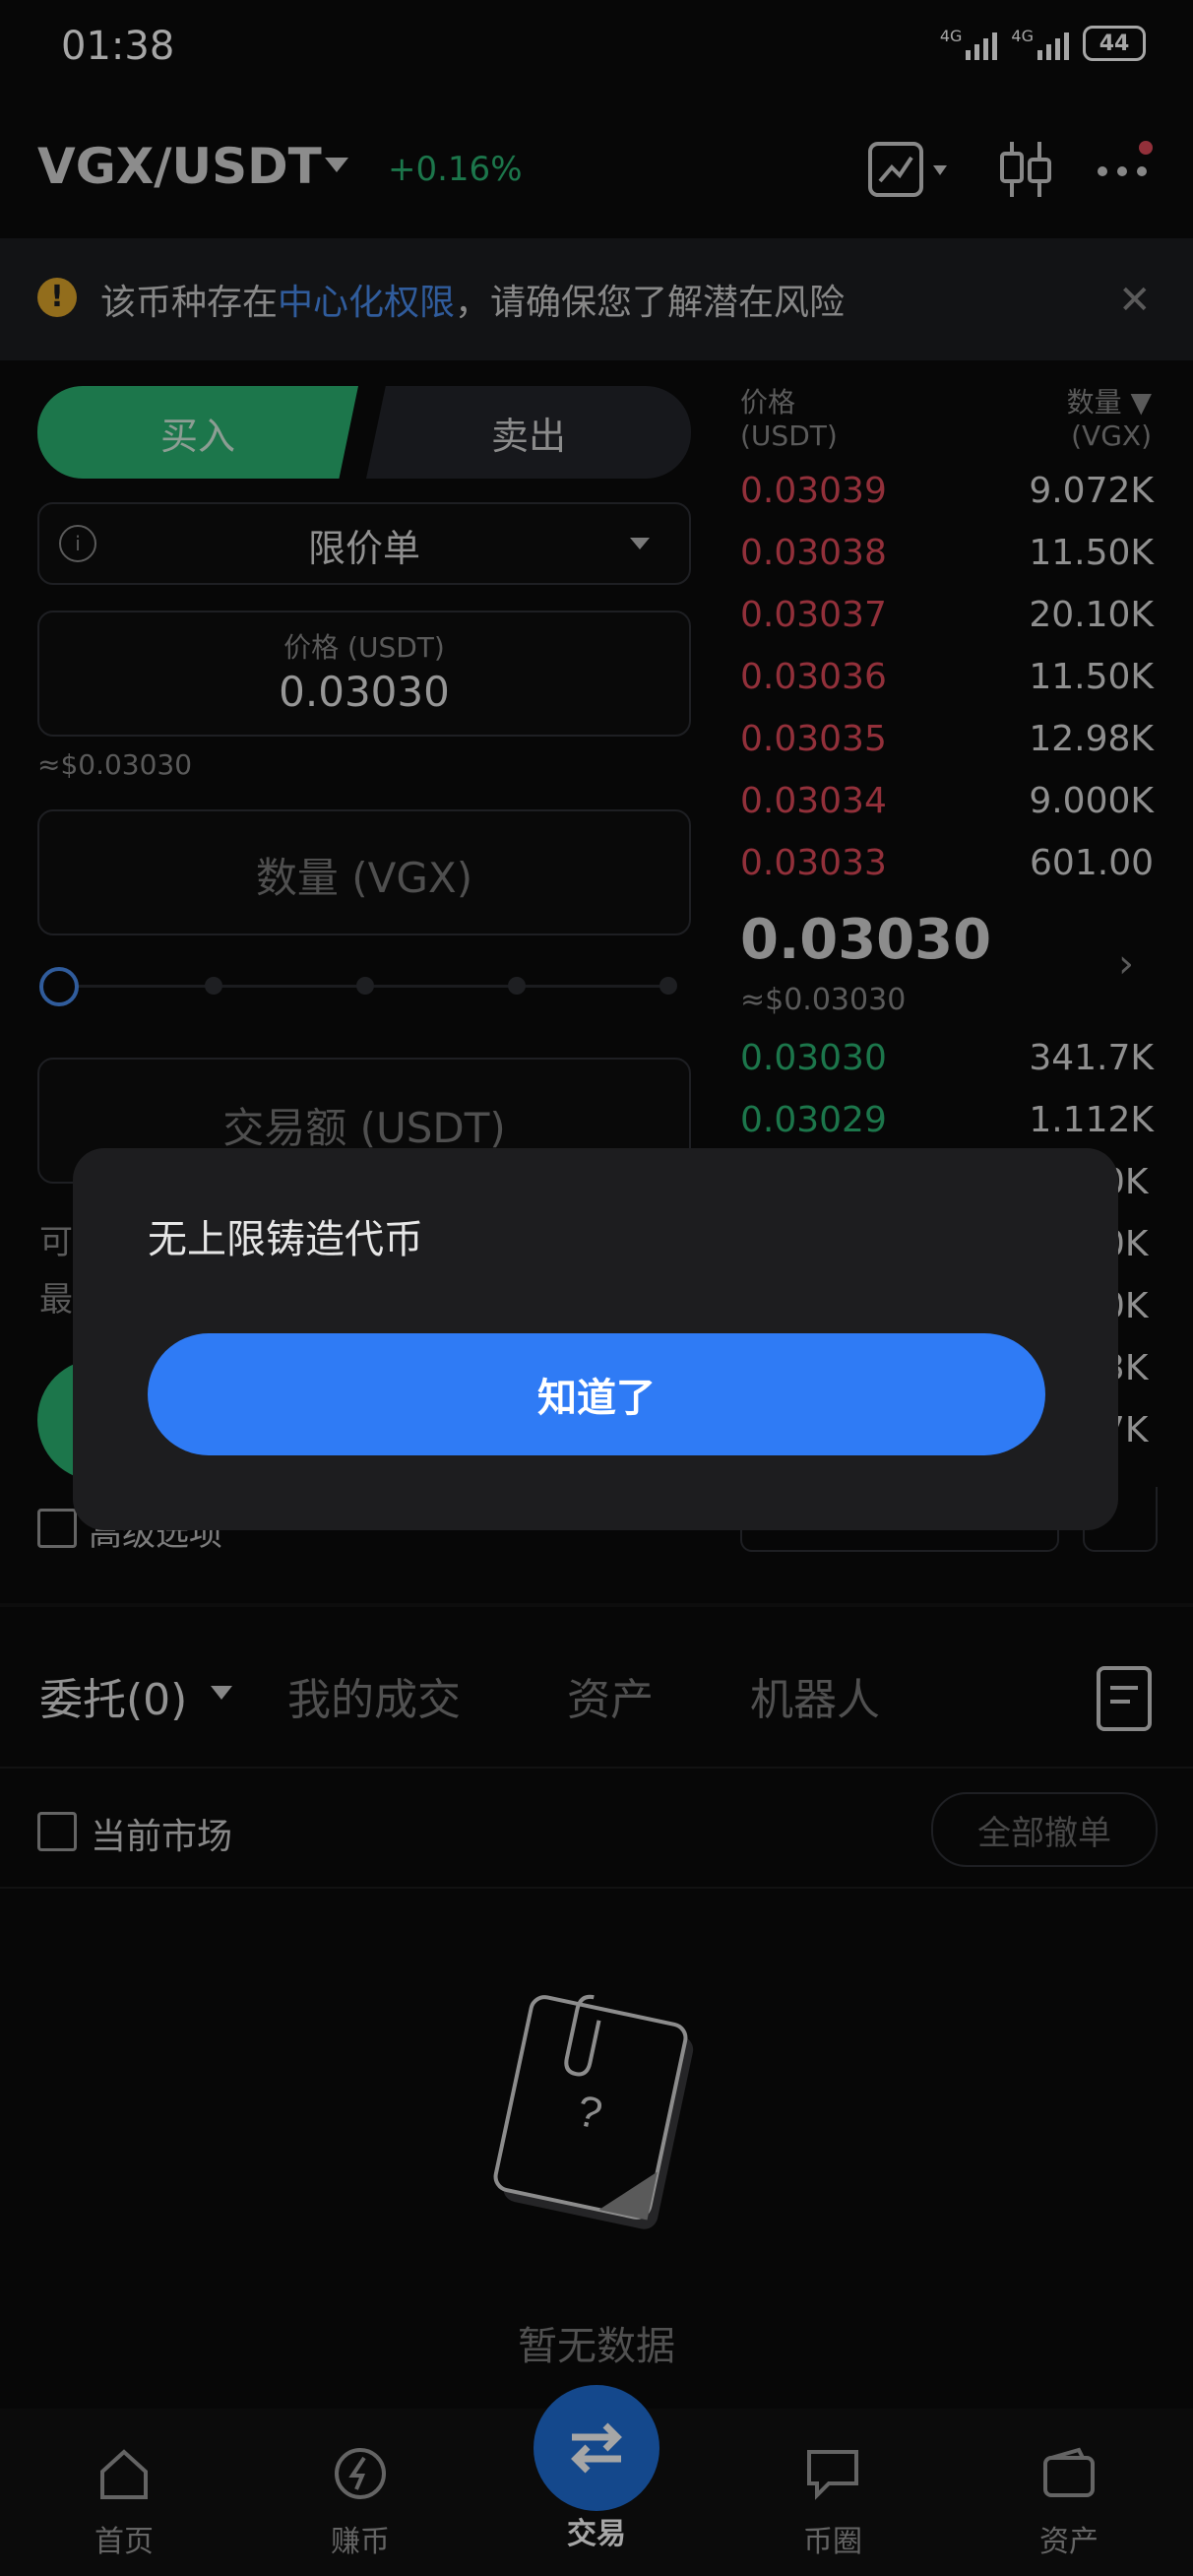  I want to click on modal-title: 无上限铸造代币, so click(285, 1239).